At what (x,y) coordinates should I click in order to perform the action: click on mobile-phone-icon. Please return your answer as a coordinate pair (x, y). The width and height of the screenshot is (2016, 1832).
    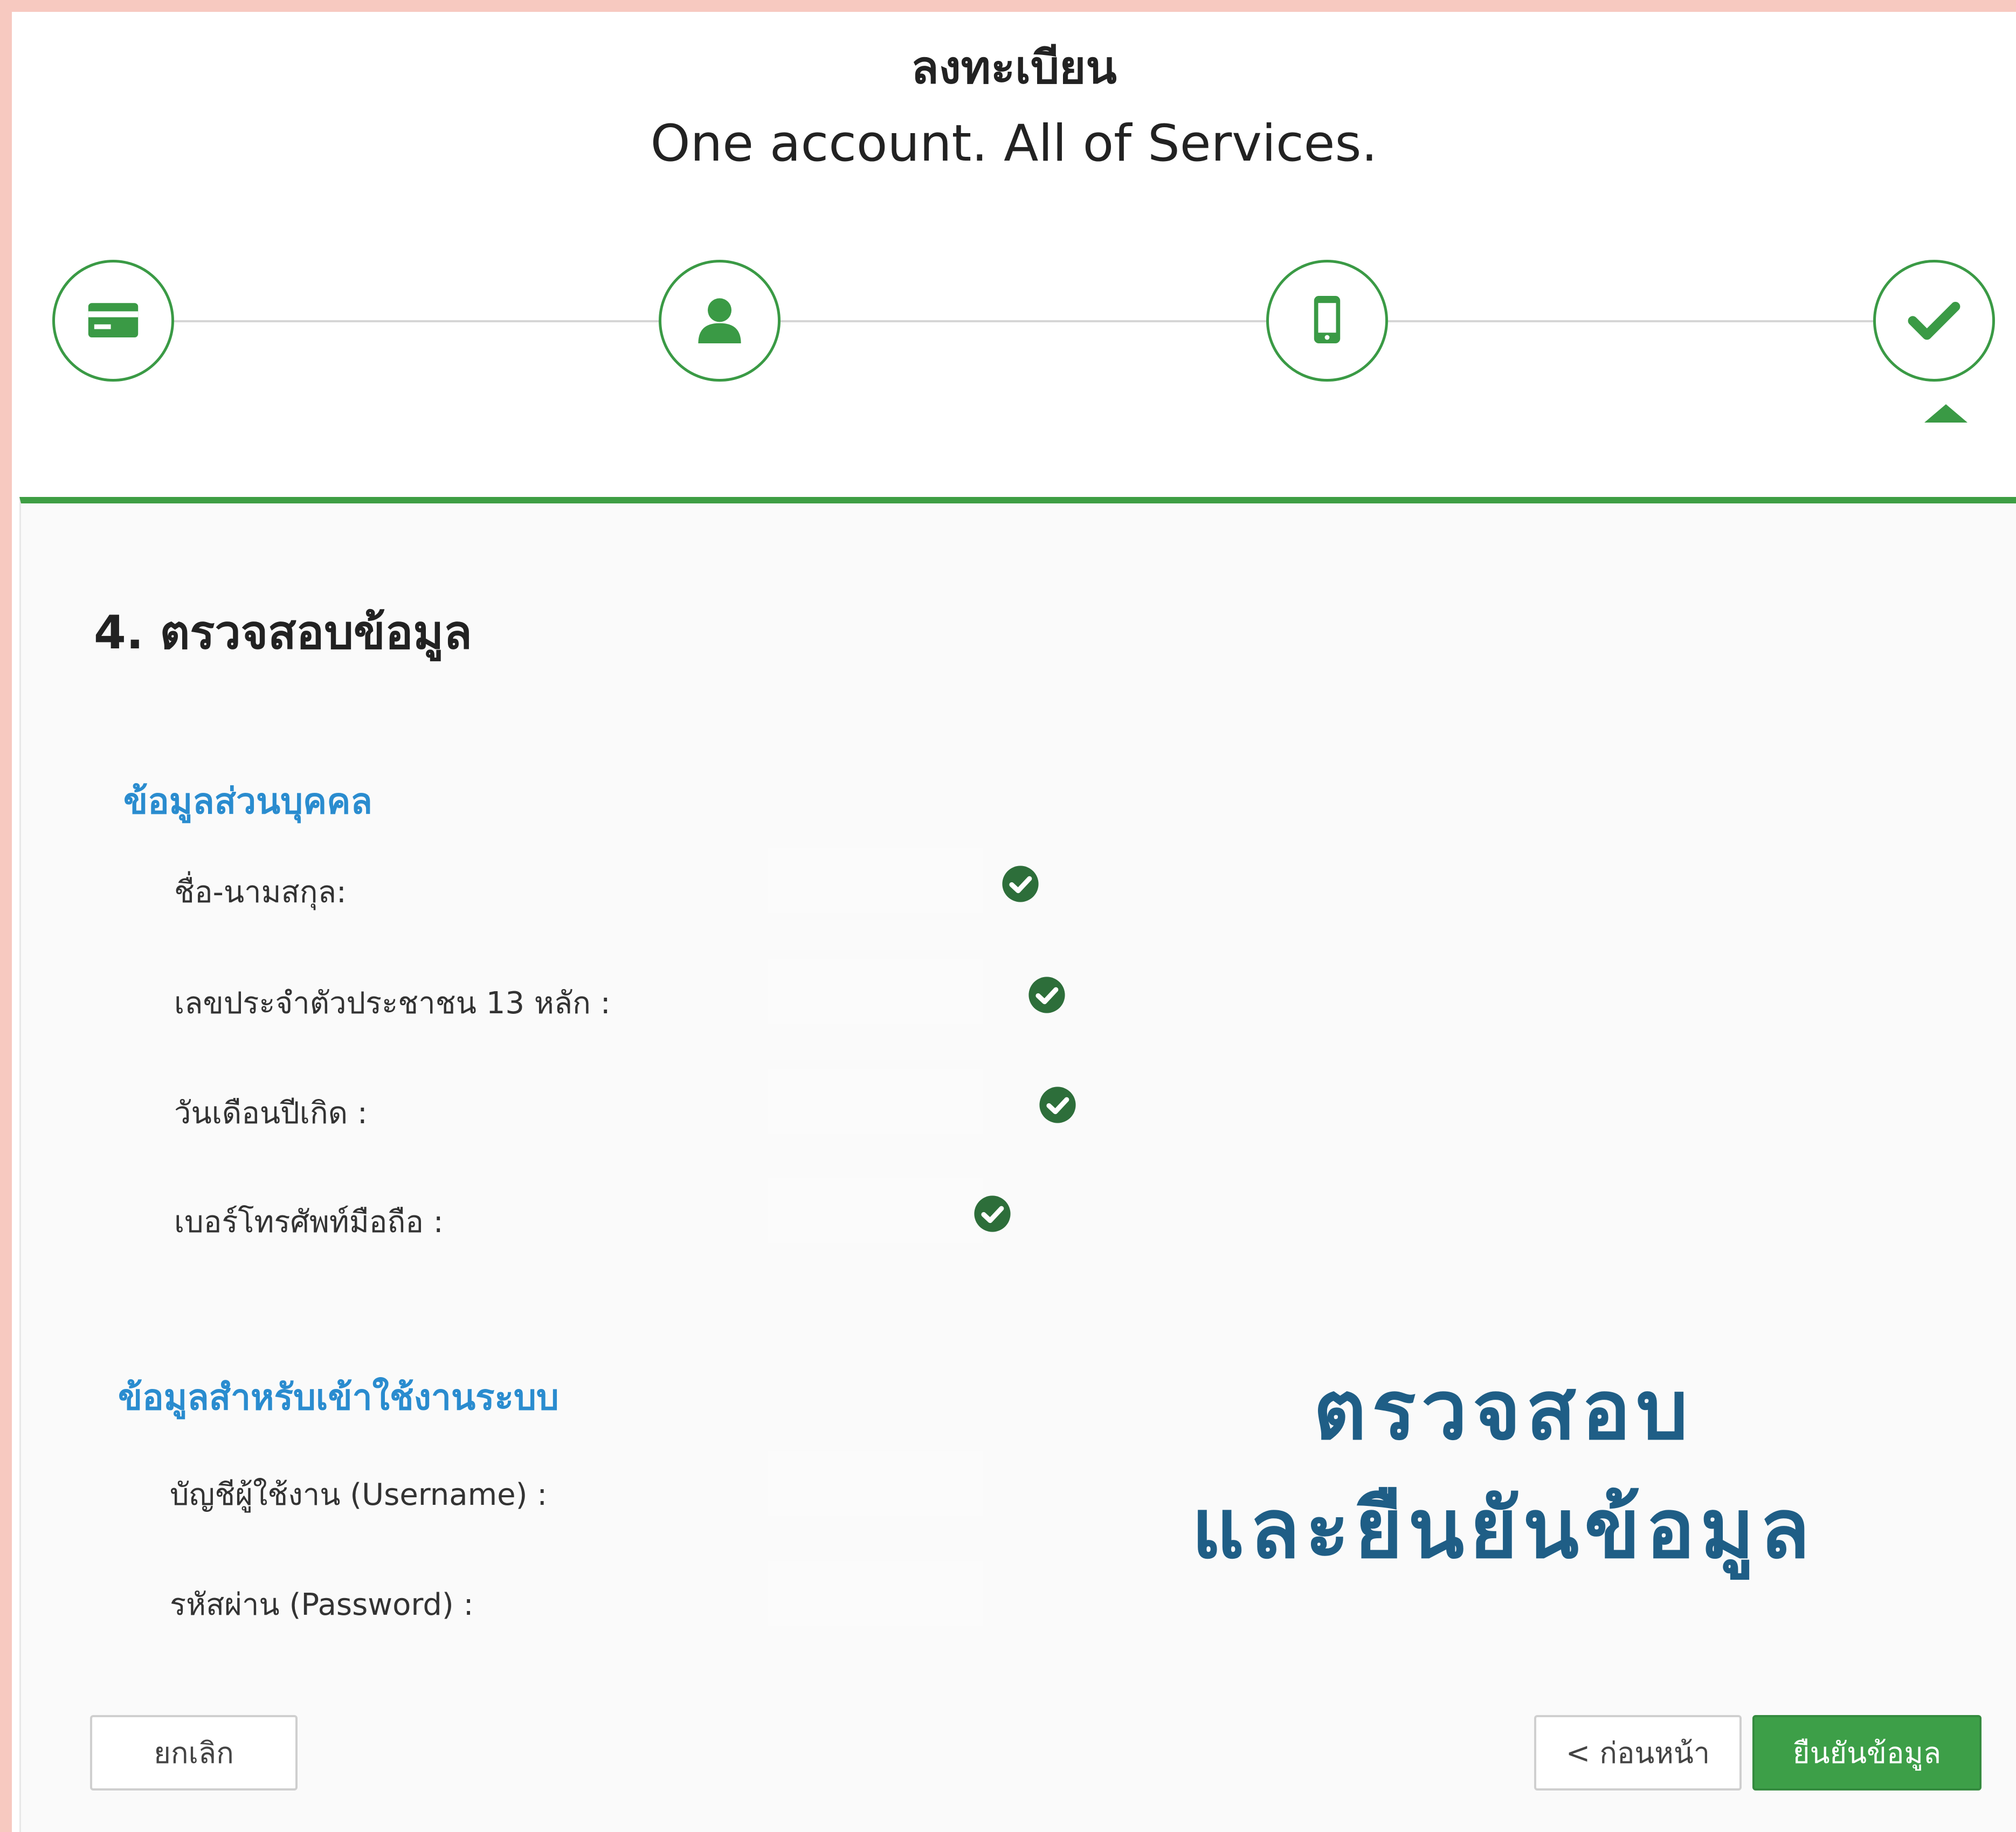
    Looking at the image, I should click on (1327, 321).